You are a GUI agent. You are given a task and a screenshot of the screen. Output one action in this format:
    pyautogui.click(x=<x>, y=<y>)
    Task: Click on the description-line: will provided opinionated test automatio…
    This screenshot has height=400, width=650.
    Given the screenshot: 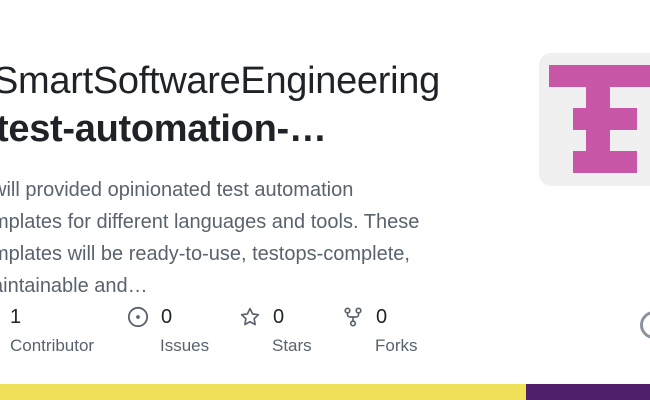 What is the action you would take?
    pyautogui.click(x=177, y=190)
    